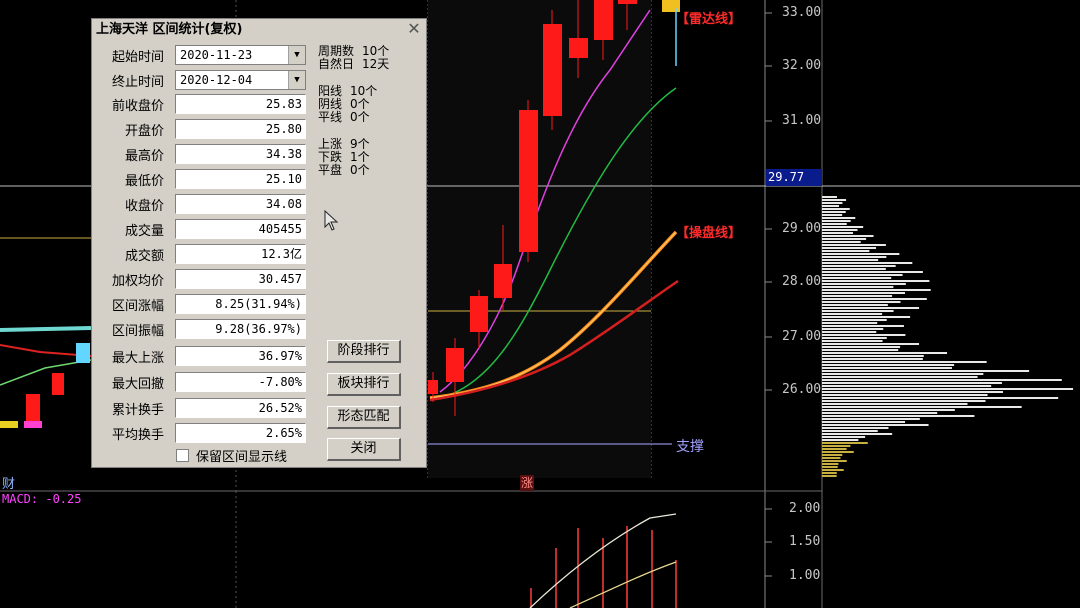 Image resolution: width=1080 pixels, height=608 pixels. I want to click on limit-up-marker: 涨, so click(527, 483).